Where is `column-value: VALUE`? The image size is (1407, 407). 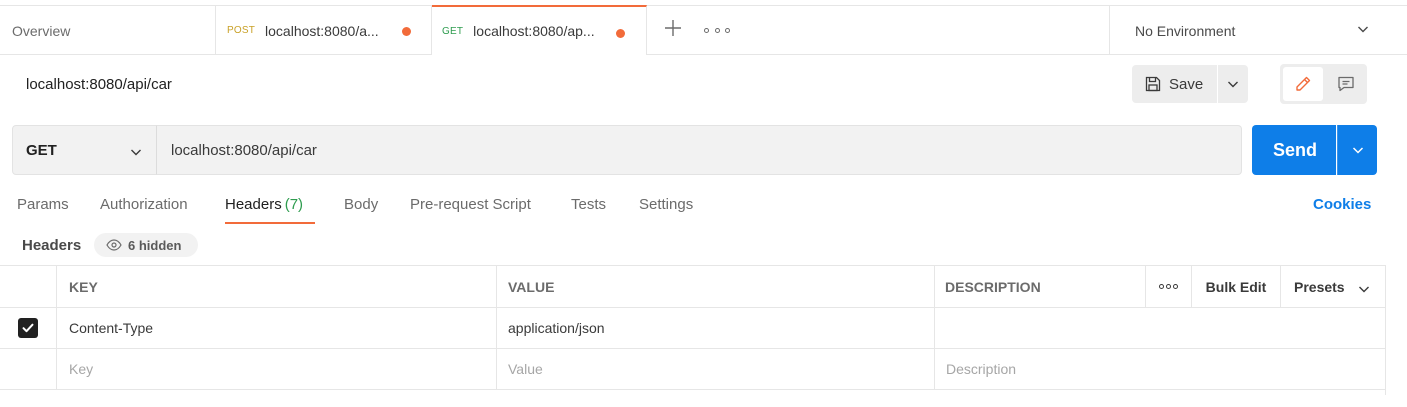
column-value: VALUE is located at coordinates (716, 286).